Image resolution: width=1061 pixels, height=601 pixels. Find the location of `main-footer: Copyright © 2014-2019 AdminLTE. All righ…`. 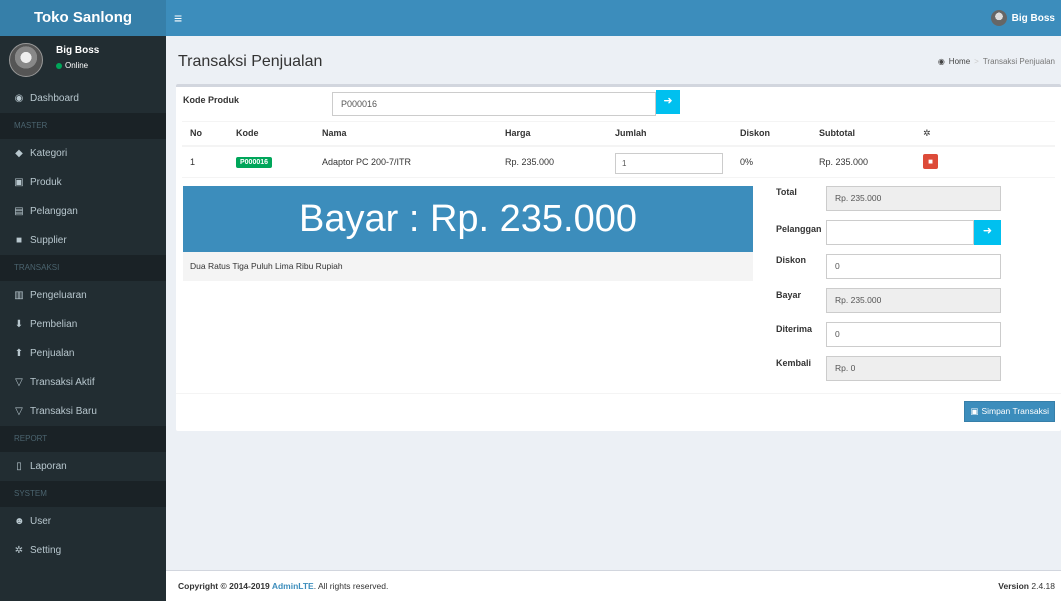

main-footer: Copyright © 2014-2019 AdminLTE. All righ… is located at coordinates (613, 585).